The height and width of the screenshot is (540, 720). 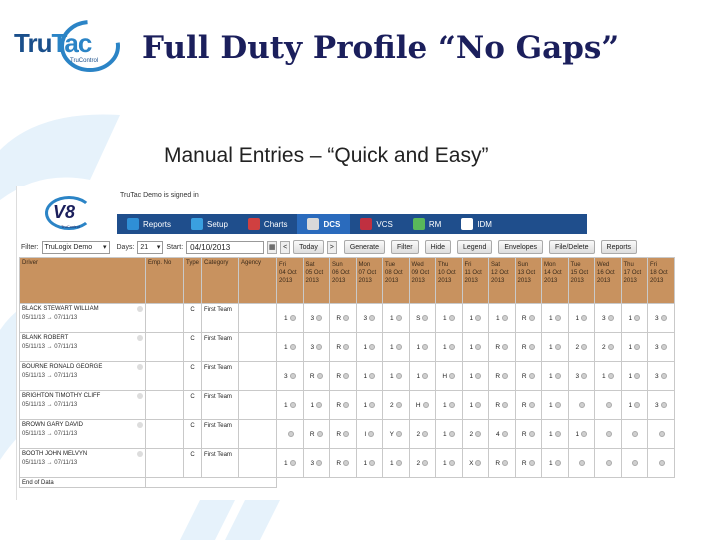 I want to click on driver-header: Driver, so click(x=82, y=280).